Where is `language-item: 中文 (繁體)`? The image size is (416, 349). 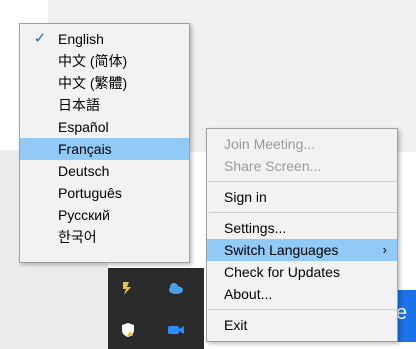
language-item: 中文 (繁體) is located at coordinates (104, 83).